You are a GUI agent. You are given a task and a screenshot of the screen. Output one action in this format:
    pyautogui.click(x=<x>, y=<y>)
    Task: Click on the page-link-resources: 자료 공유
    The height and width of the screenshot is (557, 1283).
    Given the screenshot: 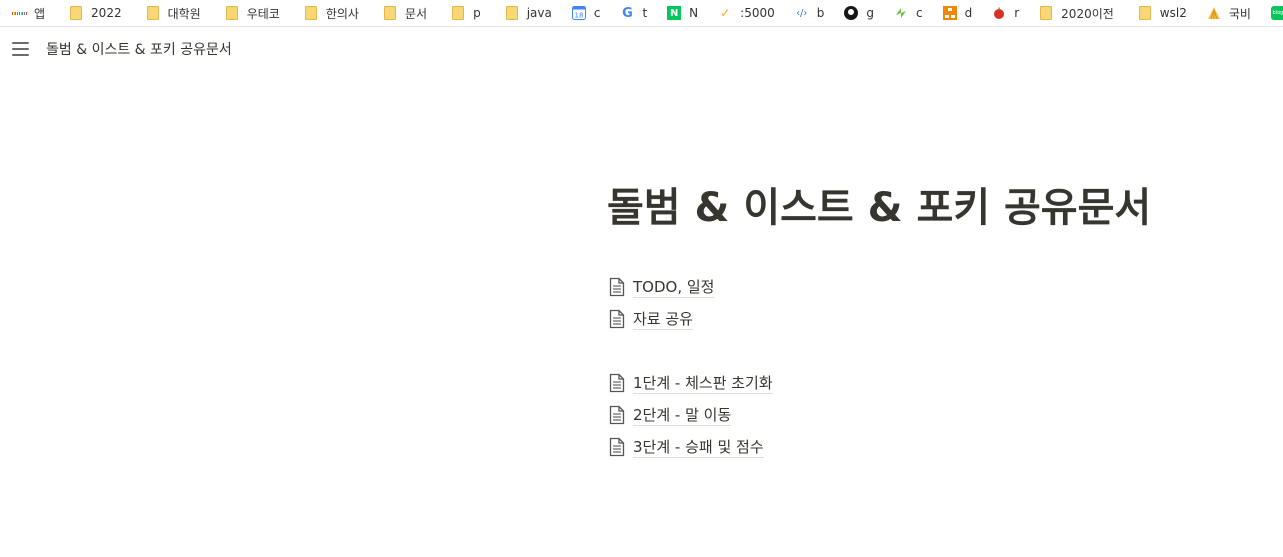 What is the action you would take?
    pyautogui.click(x=650, y=319)
    